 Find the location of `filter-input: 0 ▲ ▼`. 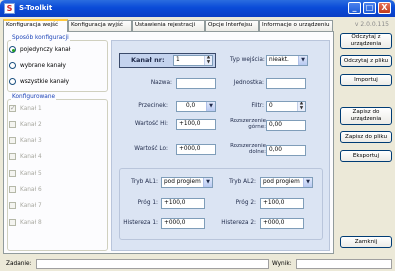

filter-input: 0 ▲ ▼ is located at coordinates (286, 106).